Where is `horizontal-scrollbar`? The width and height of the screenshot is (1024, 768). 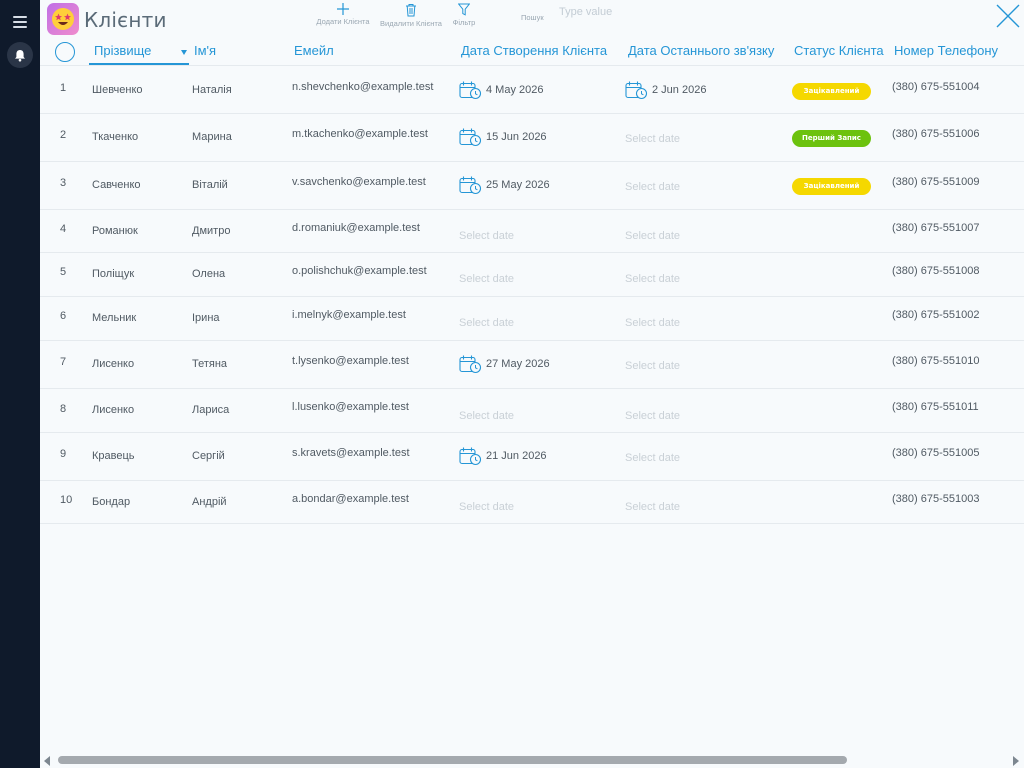
horizontal-scrollbar is located at coordinates (532, 761).